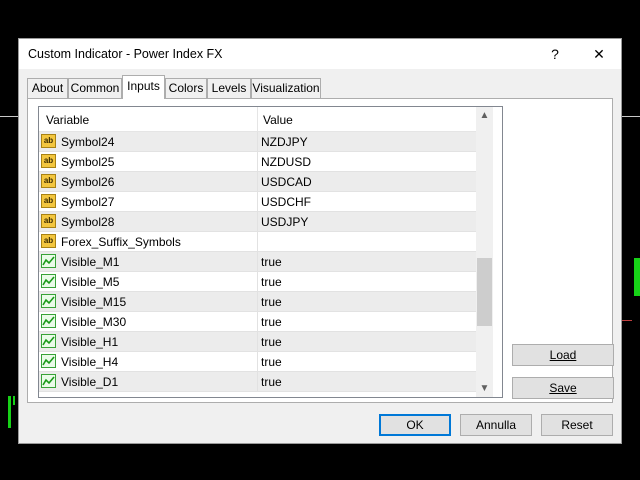 The height and width of the screenshot is (480, 640). I want to click on variable-cell: Symbol28, so click(88, 222).